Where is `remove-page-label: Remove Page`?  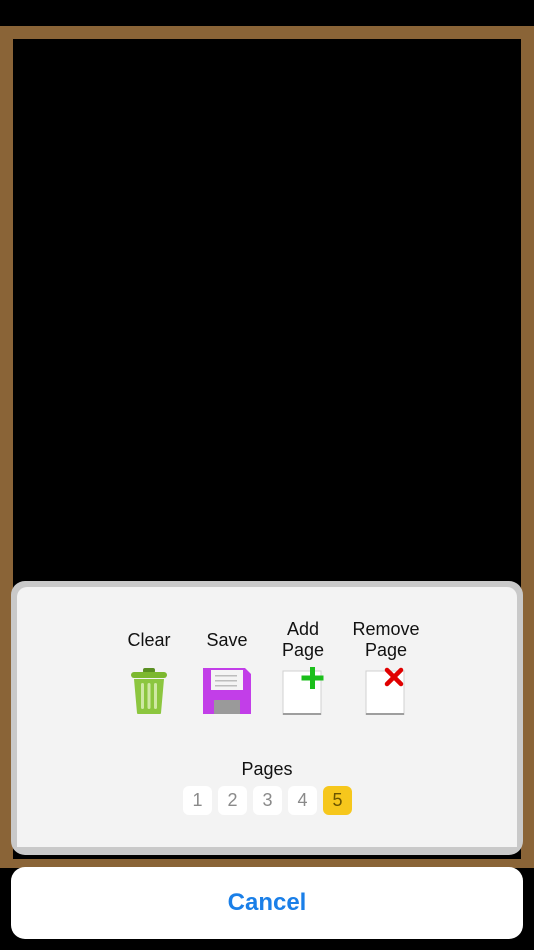 remove-page-label: Remove Page is located at coordinates (386, 639).